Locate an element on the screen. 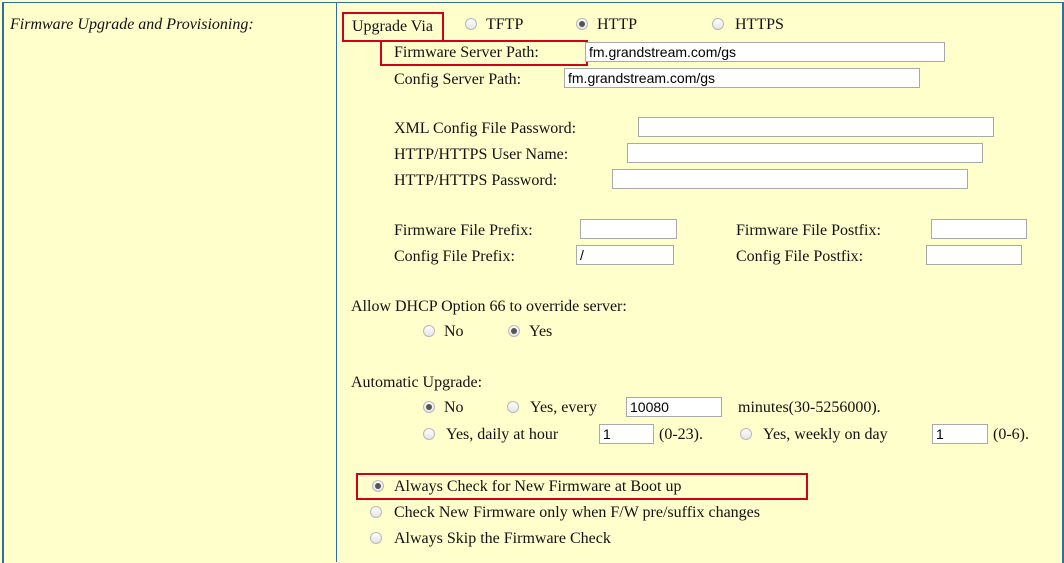 Image resolution: width=1064 pixels, height=563 pixels. radio-auto-upgrade-daily is located at coordinates (429, 434).